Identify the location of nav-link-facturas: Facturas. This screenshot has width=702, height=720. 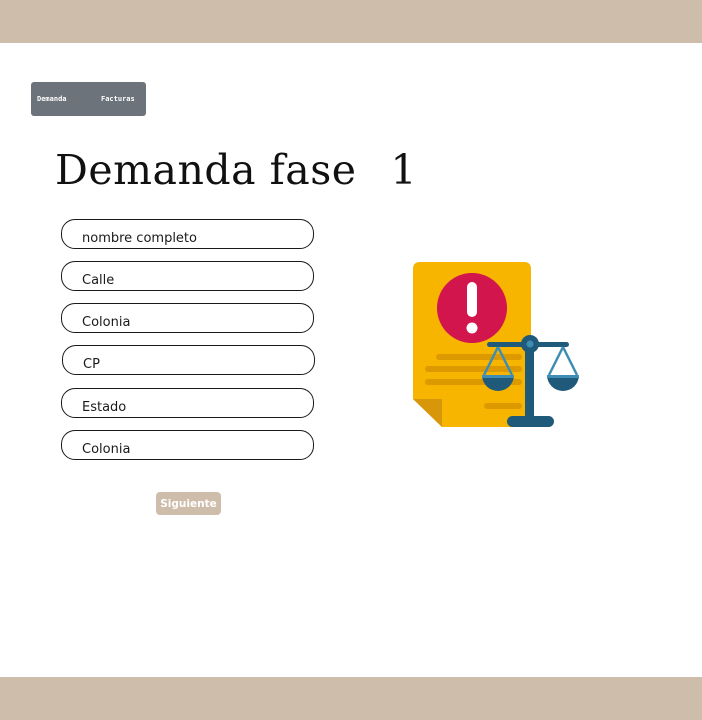
(118, 99).